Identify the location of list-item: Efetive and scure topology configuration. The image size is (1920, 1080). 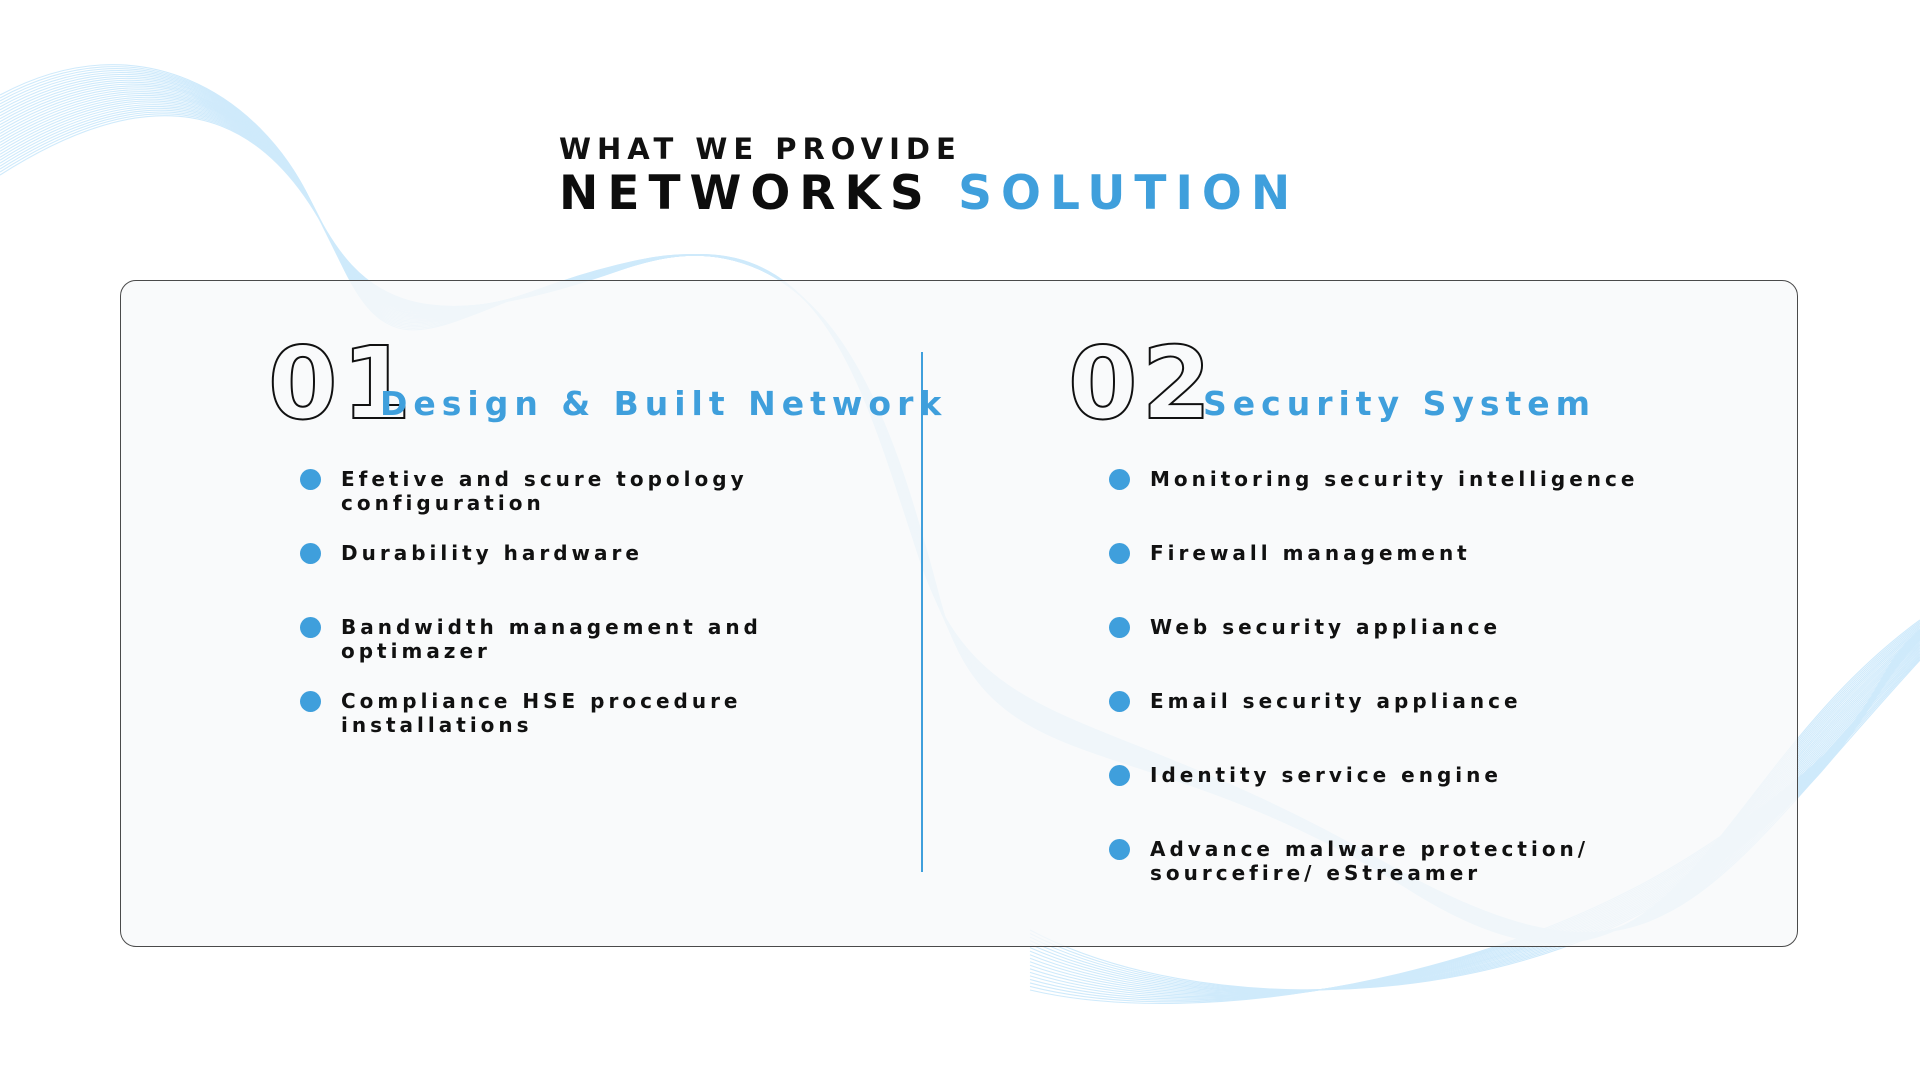
(524, 491).